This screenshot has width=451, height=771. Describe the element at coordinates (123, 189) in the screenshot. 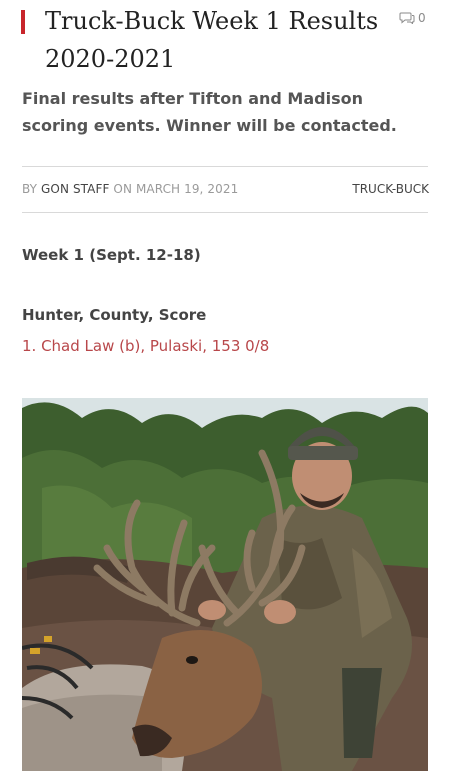

I see `byline-on: ON` at that location.